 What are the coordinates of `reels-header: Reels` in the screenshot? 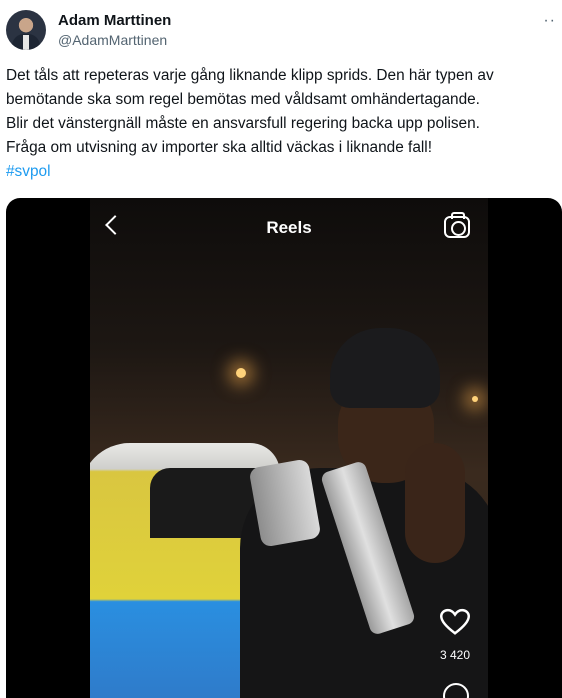 It's located at (289, 226).